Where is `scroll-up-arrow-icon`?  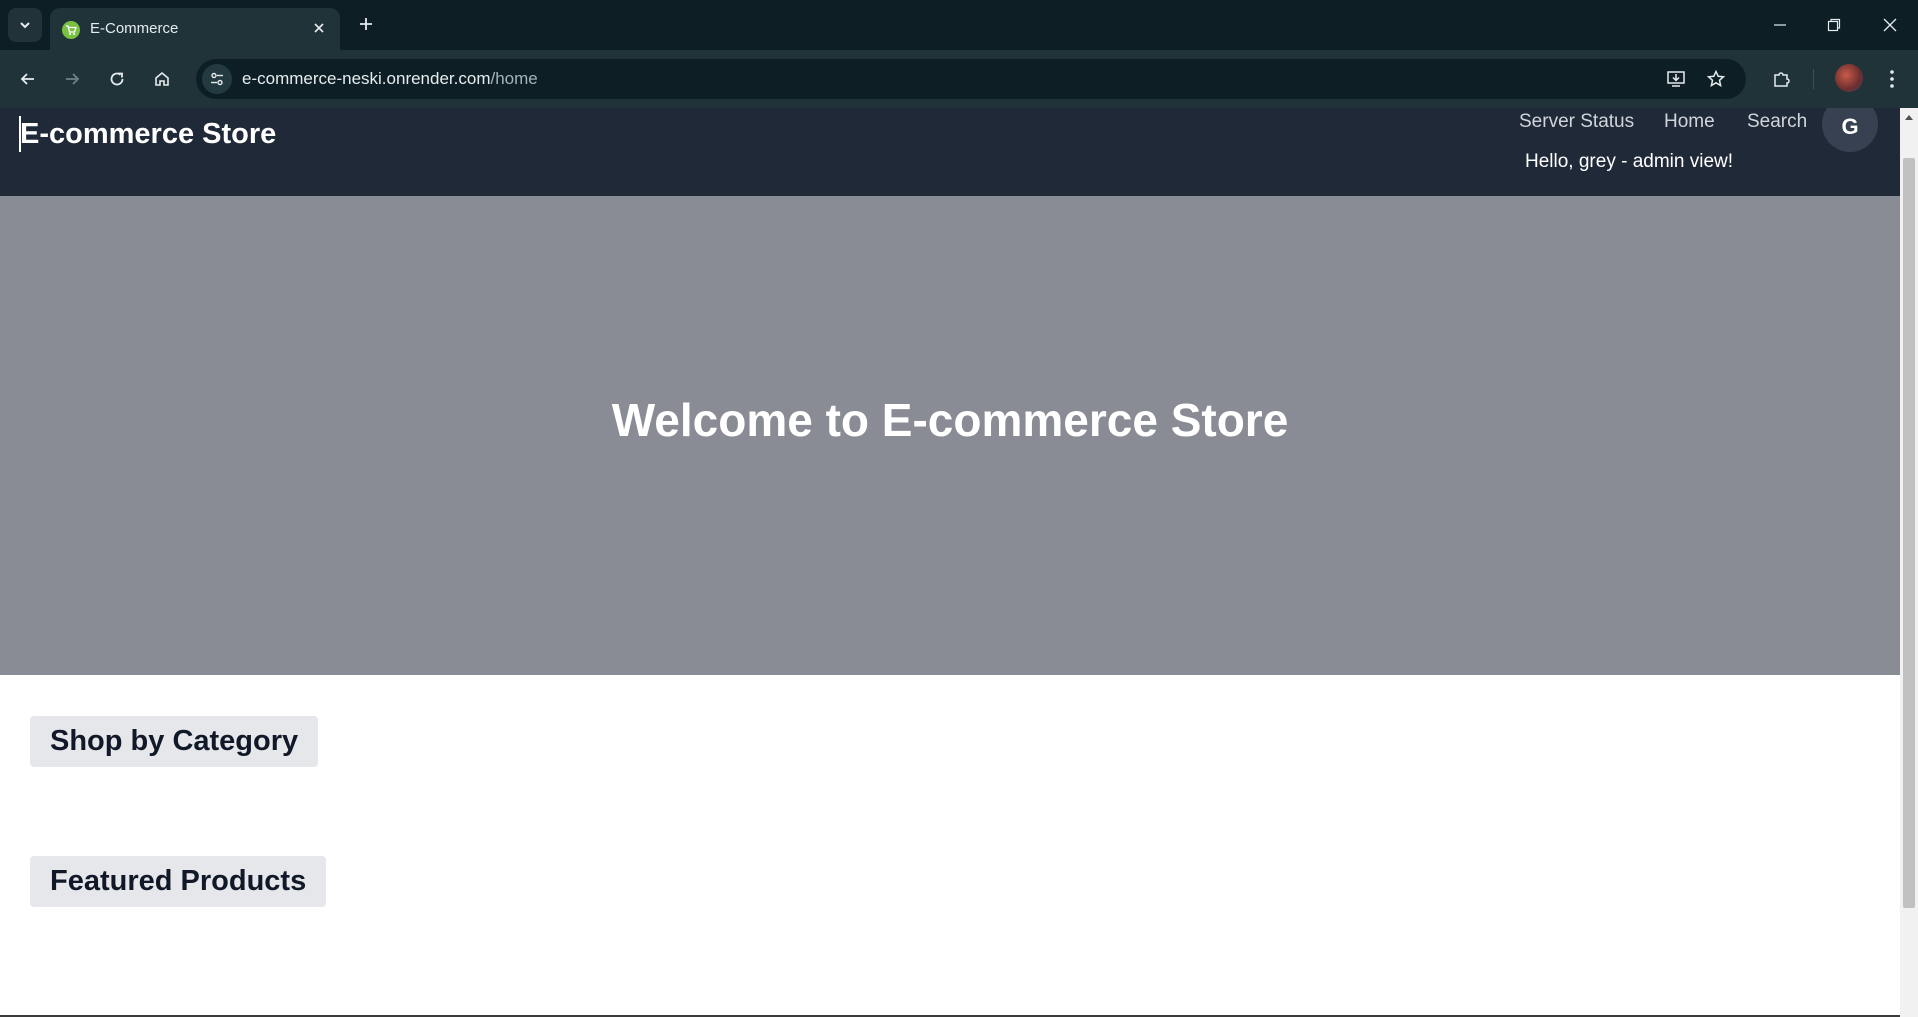
scroll-up-arrow-icon is located at coordinates (1909, 117).